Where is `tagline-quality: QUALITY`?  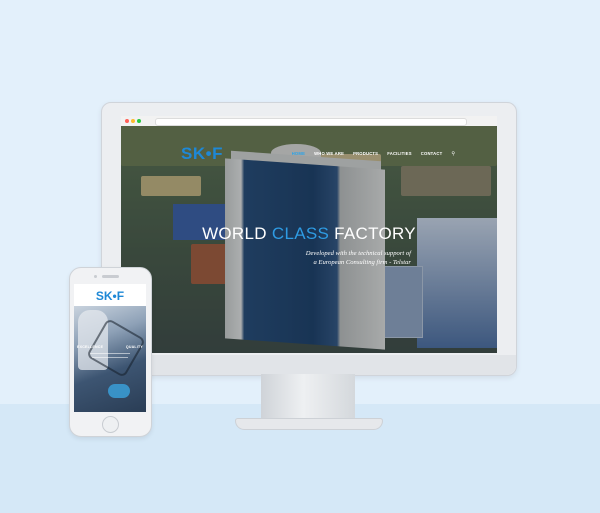
tagline-quality: QUALITY is located at coordinates (134, 347).